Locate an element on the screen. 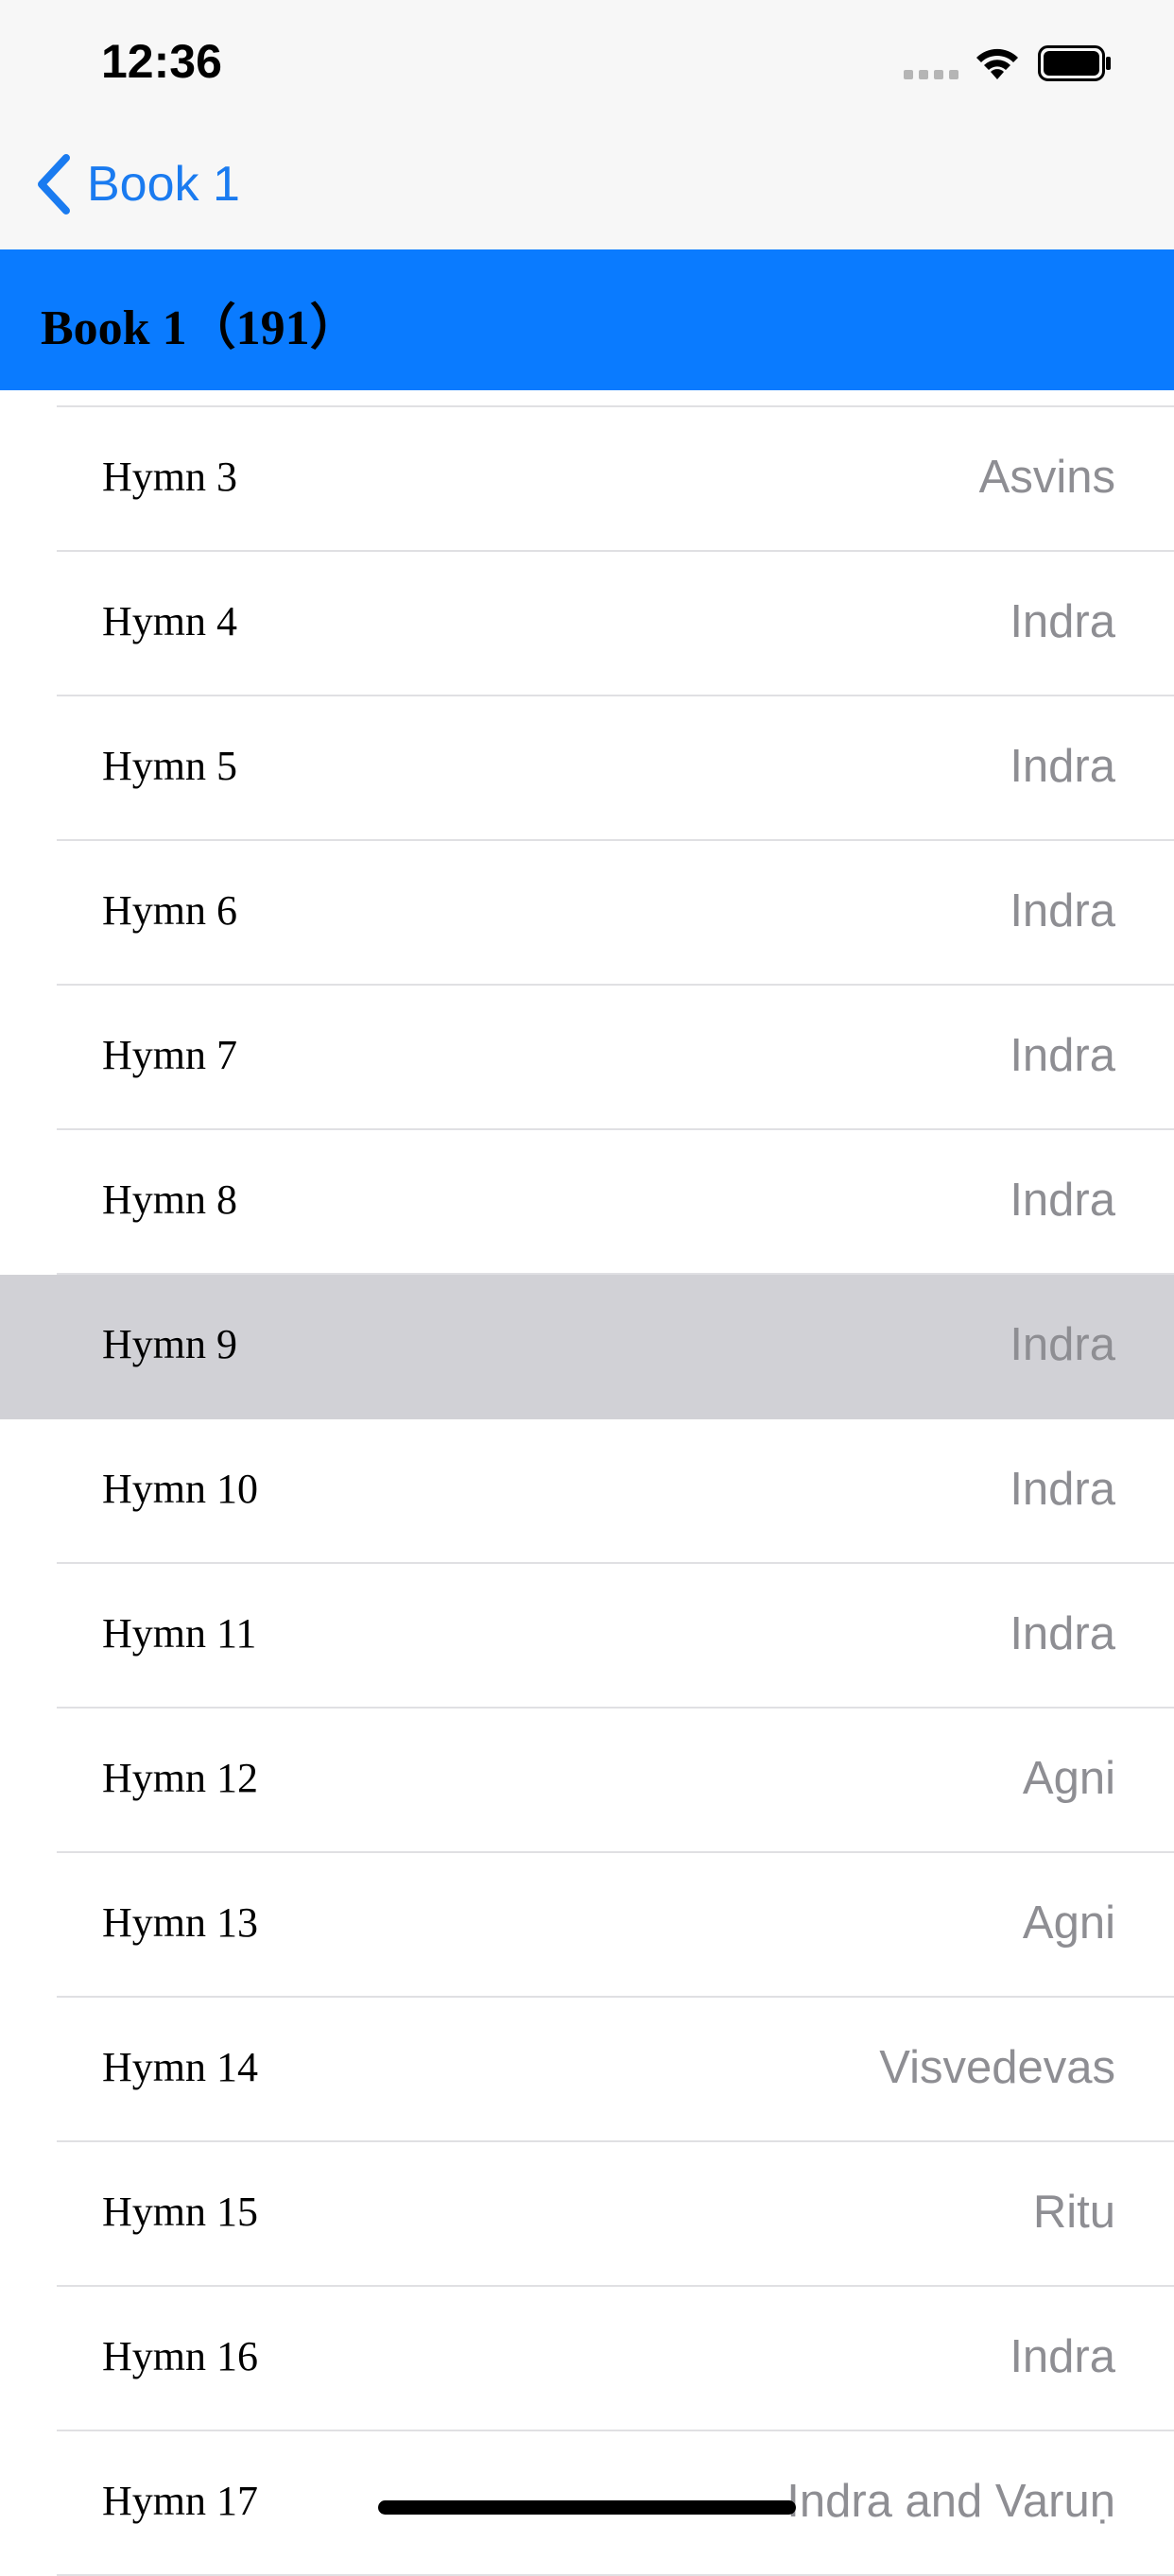  list-item: Hymn 13 Agni is located at coordinates (587, 1925).